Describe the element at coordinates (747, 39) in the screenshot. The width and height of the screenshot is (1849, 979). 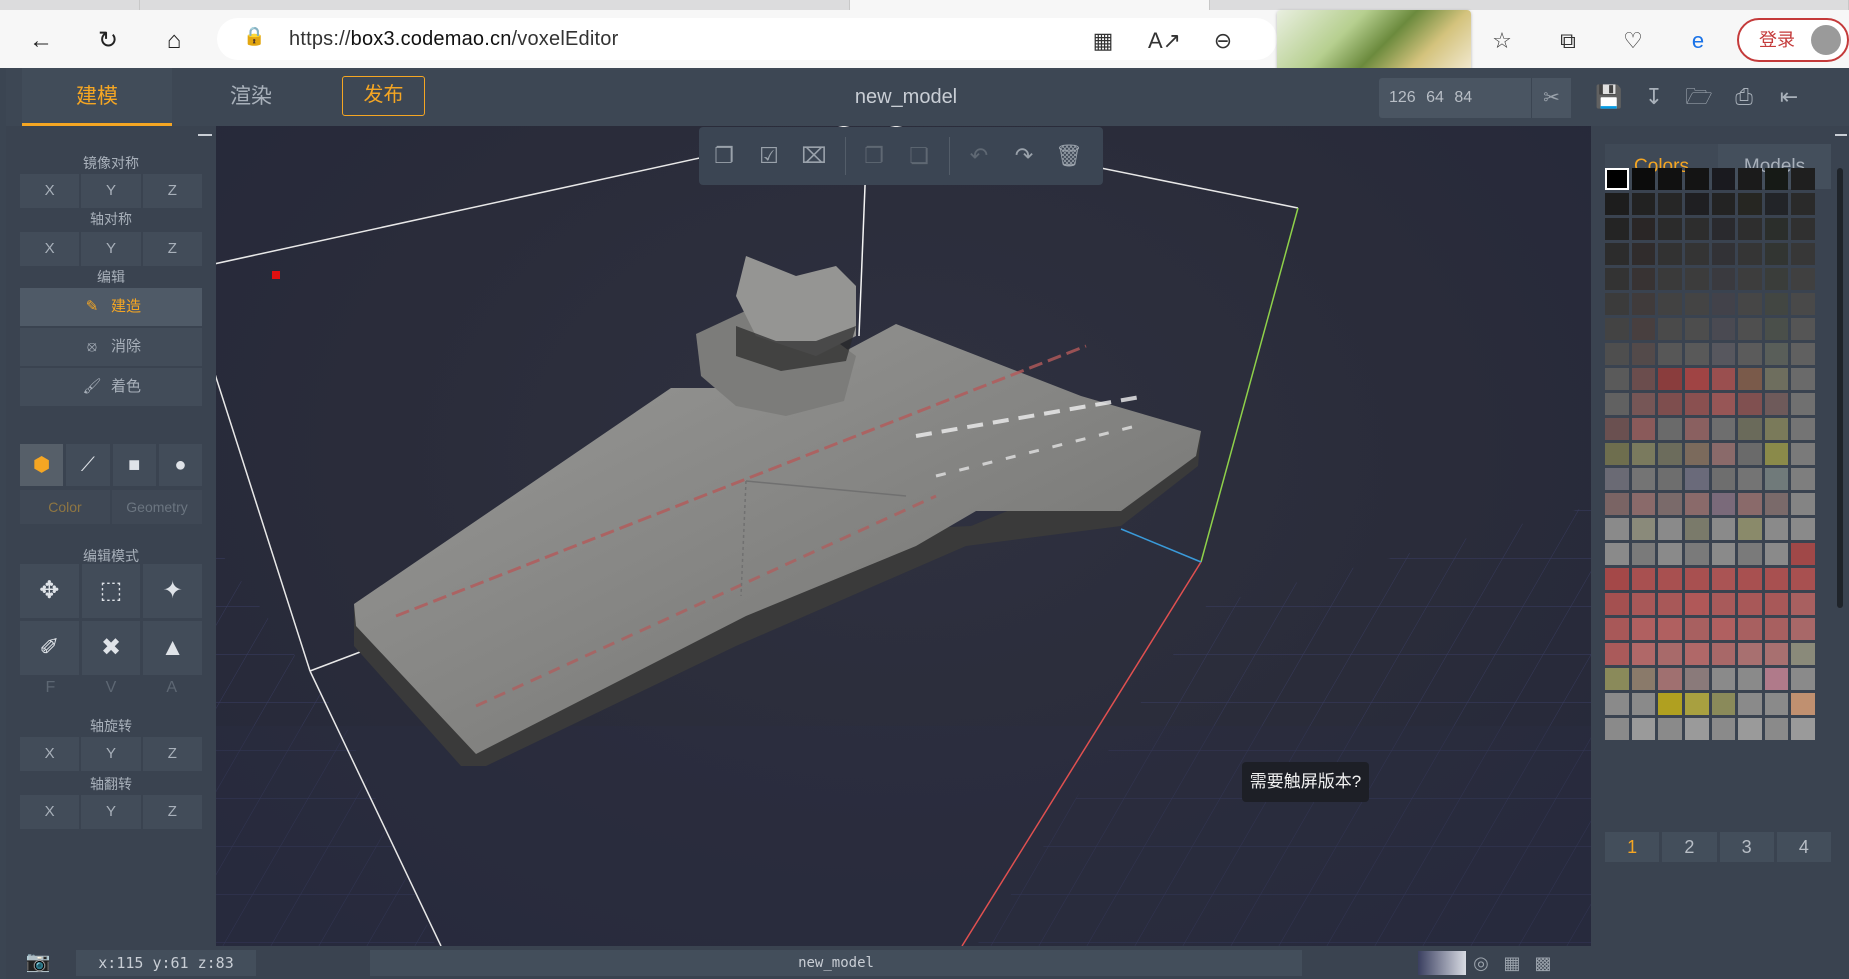
I see `address-bar: 🔒 https://box3.codemao.cn/voxelEditor` at that location.